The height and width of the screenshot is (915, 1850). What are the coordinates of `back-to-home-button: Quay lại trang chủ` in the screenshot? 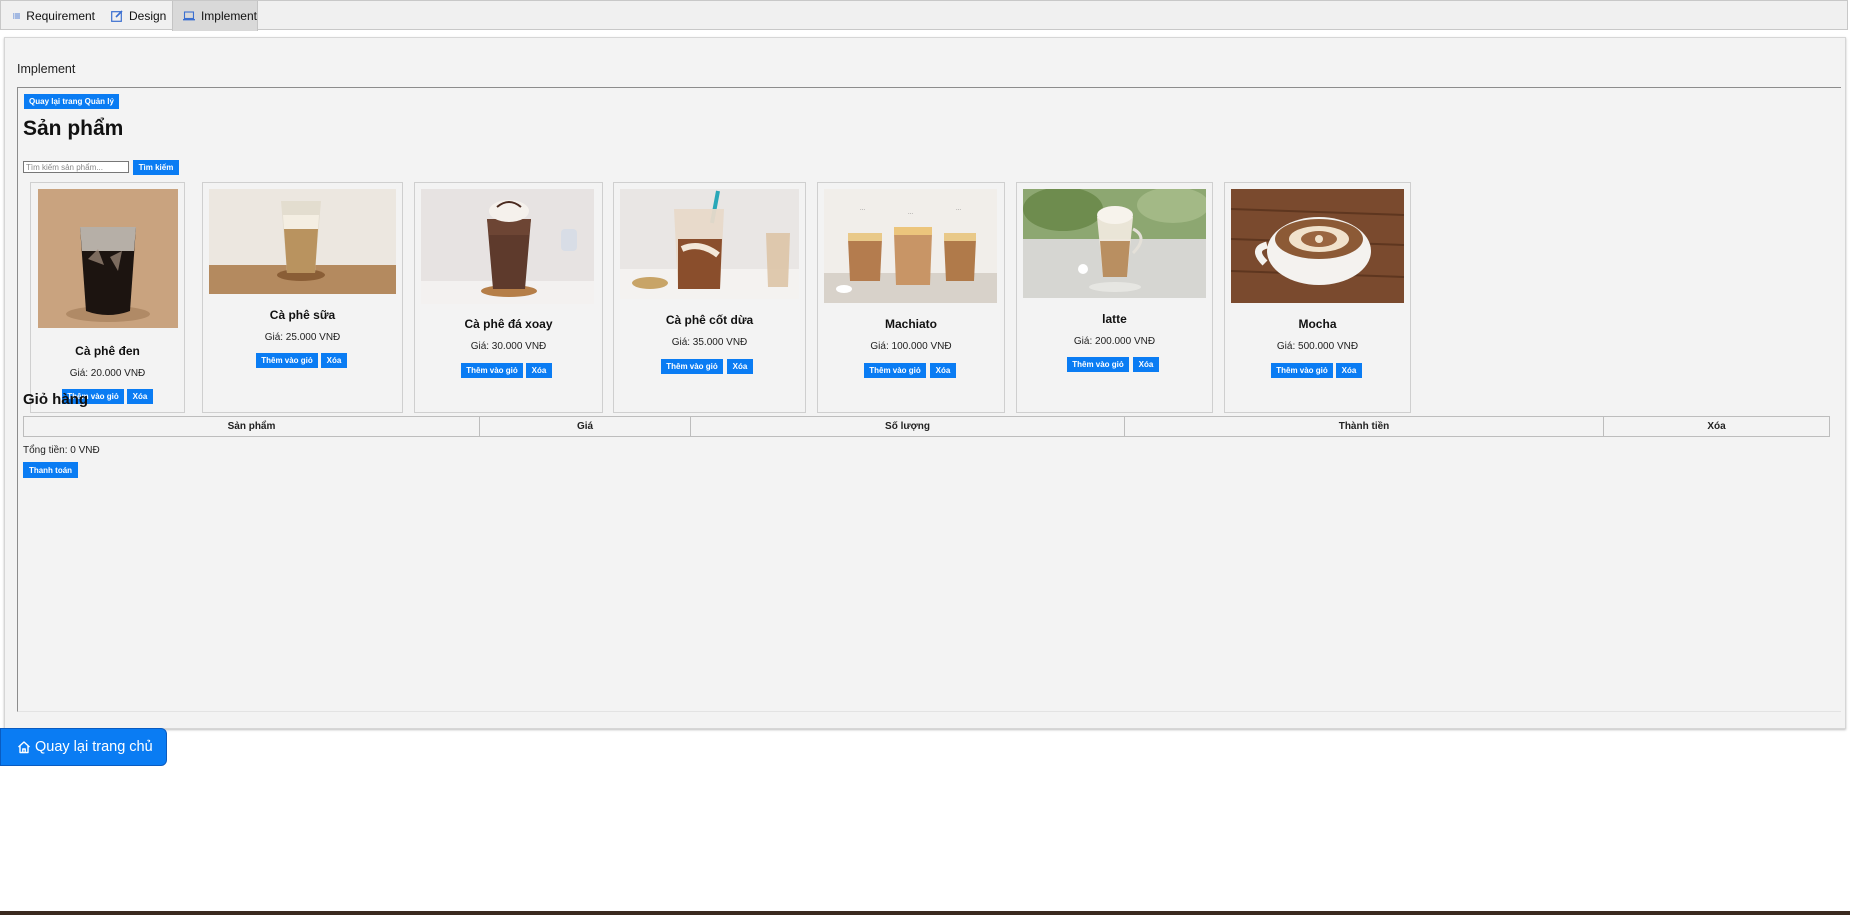 It's located at (83, 747).